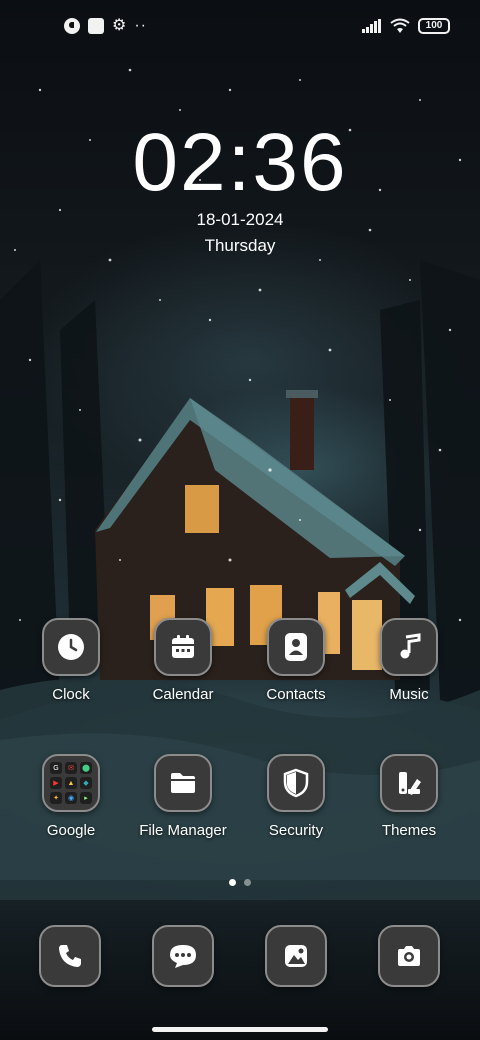 This screenshot has height=1040, width=480. Describe the element at coordinates (72, 26) in the screenshot. I see `app-notification-icon` at that location.